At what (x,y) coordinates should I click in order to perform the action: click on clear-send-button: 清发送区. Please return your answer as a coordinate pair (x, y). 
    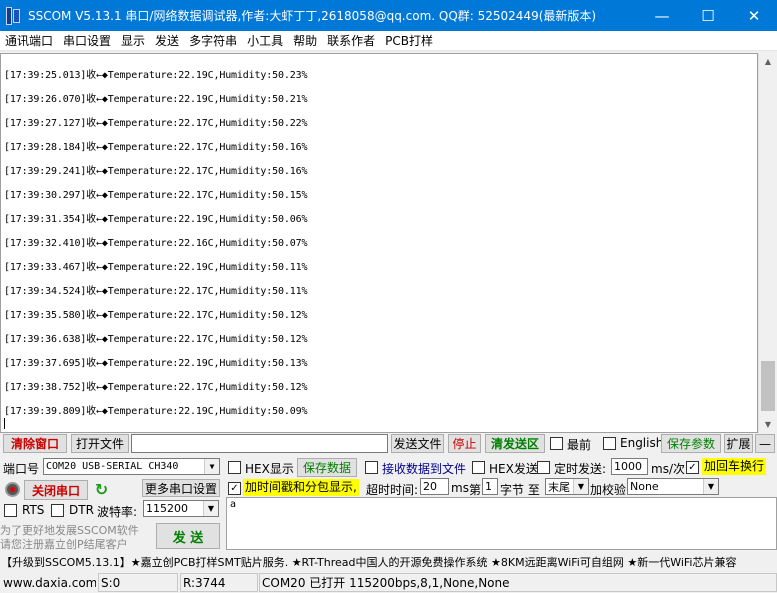
    Looking at the image, I should click on (515, 443).